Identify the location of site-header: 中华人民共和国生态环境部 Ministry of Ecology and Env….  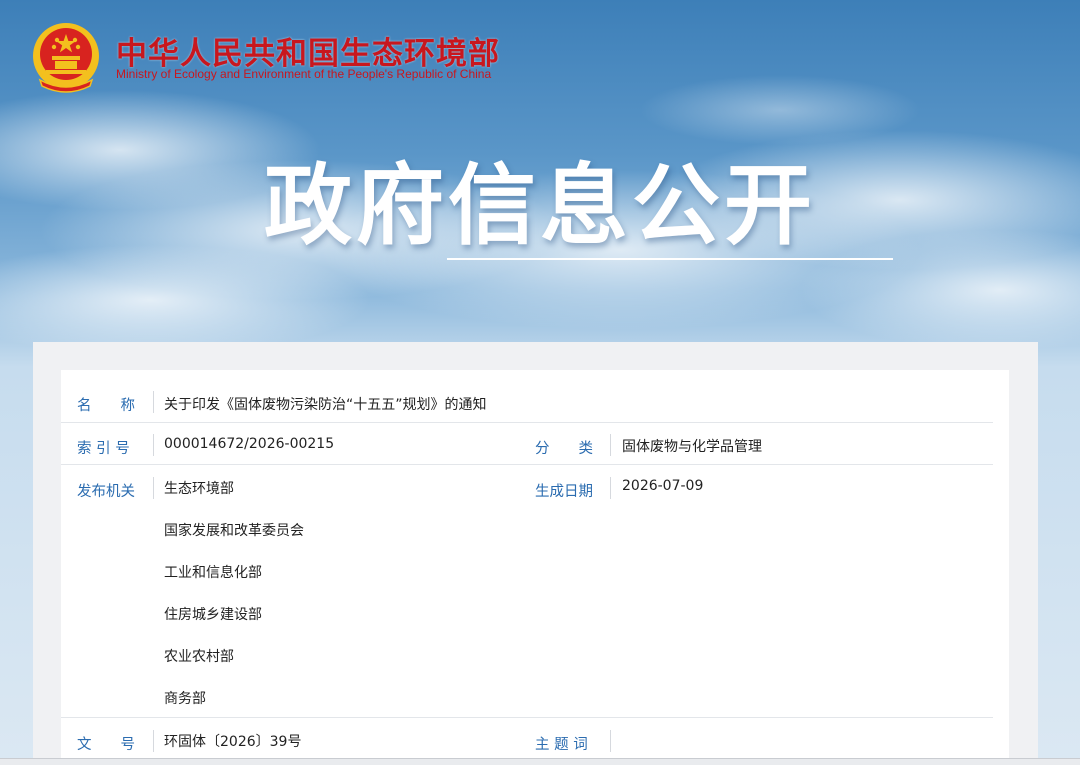
(290, 57).